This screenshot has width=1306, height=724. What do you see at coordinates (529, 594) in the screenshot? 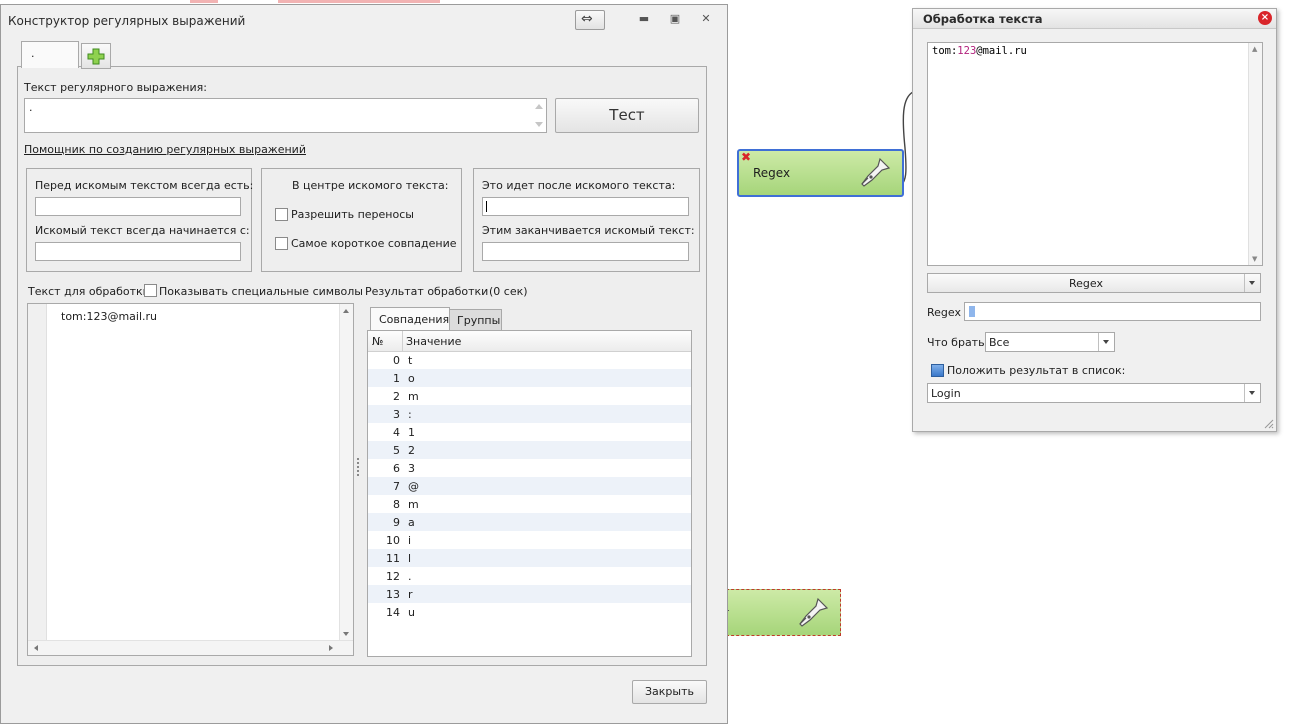
I see `table-row: 13 r` at bounding box center [529, 594].